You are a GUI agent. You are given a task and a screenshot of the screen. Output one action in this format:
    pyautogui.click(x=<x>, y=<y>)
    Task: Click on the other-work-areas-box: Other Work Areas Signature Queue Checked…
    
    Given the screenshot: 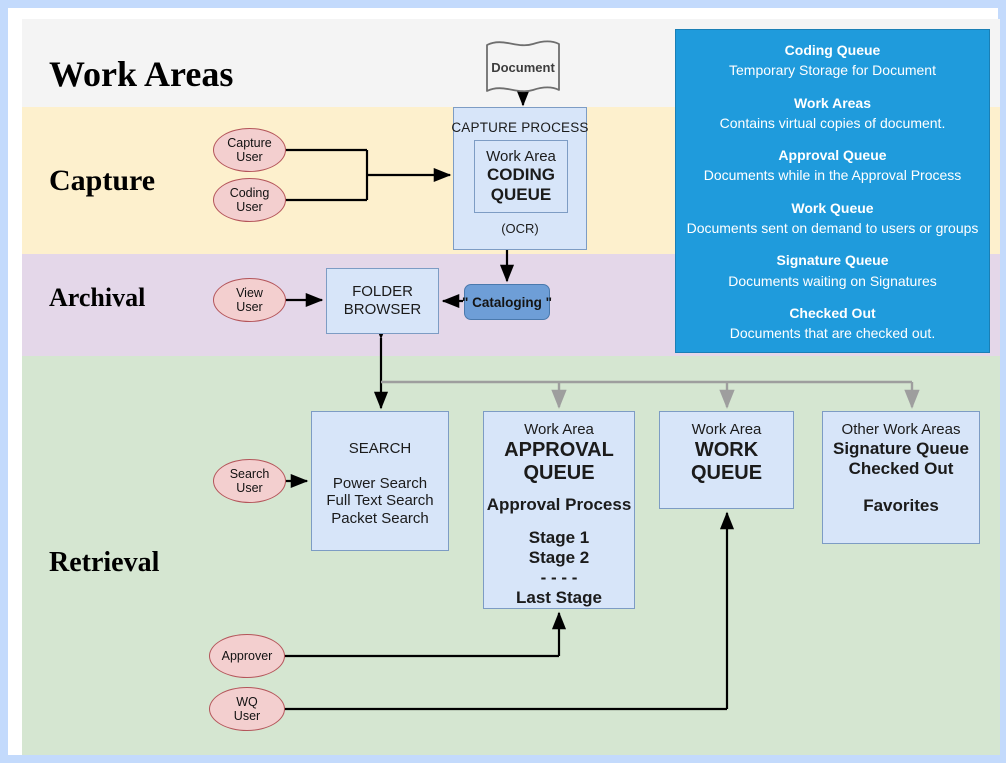 What is the action you would take?
    pyautogui.click(x=901, y=477)
    